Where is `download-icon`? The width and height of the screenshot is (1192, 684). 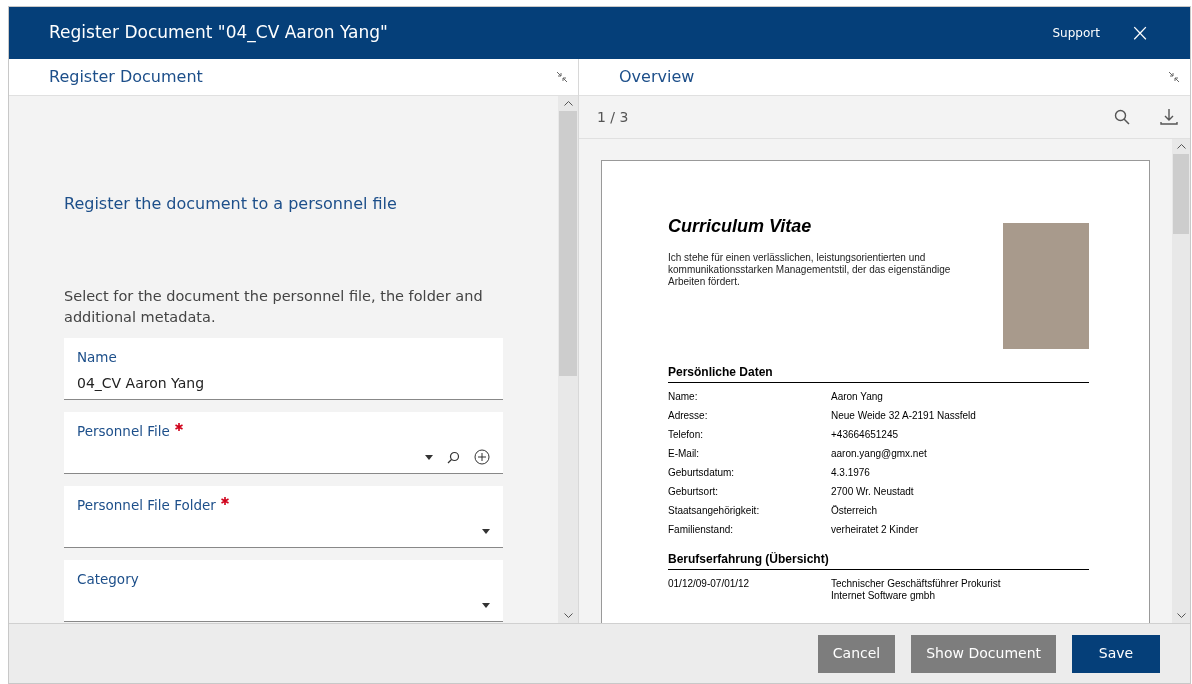
download-icon is located at coordinates (1169, 117).